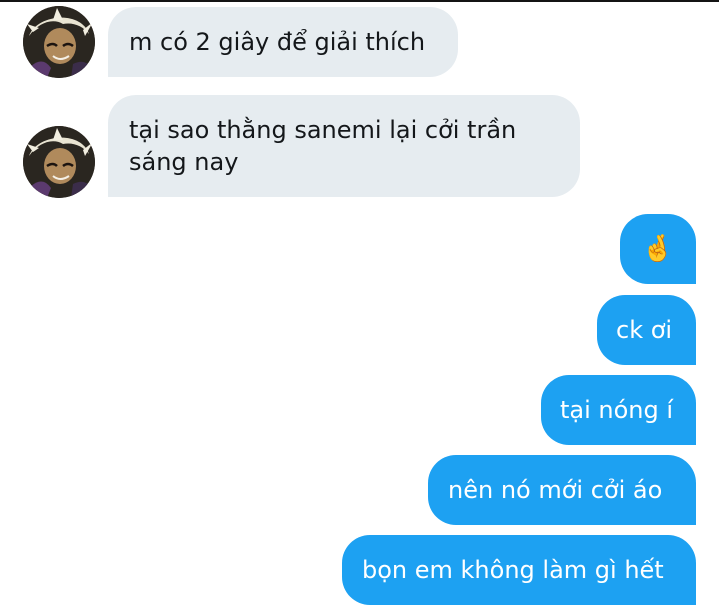 This screenshot has height=613, width=719. I want to click on message-text: ck ơi, so click(644, 330).